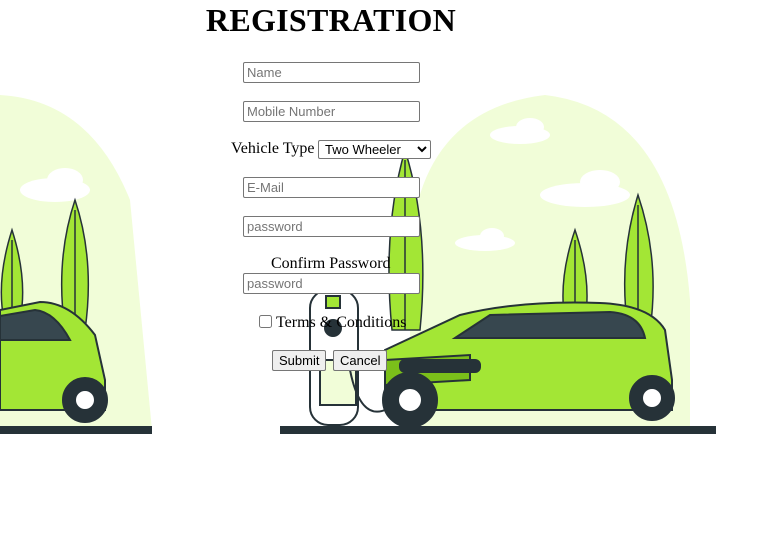 The image size is (762, 544). What do you see at coordinates (360, 360) in the screenshot?
I see `cancel-button: Cancel` at bounding box center [360, 360].